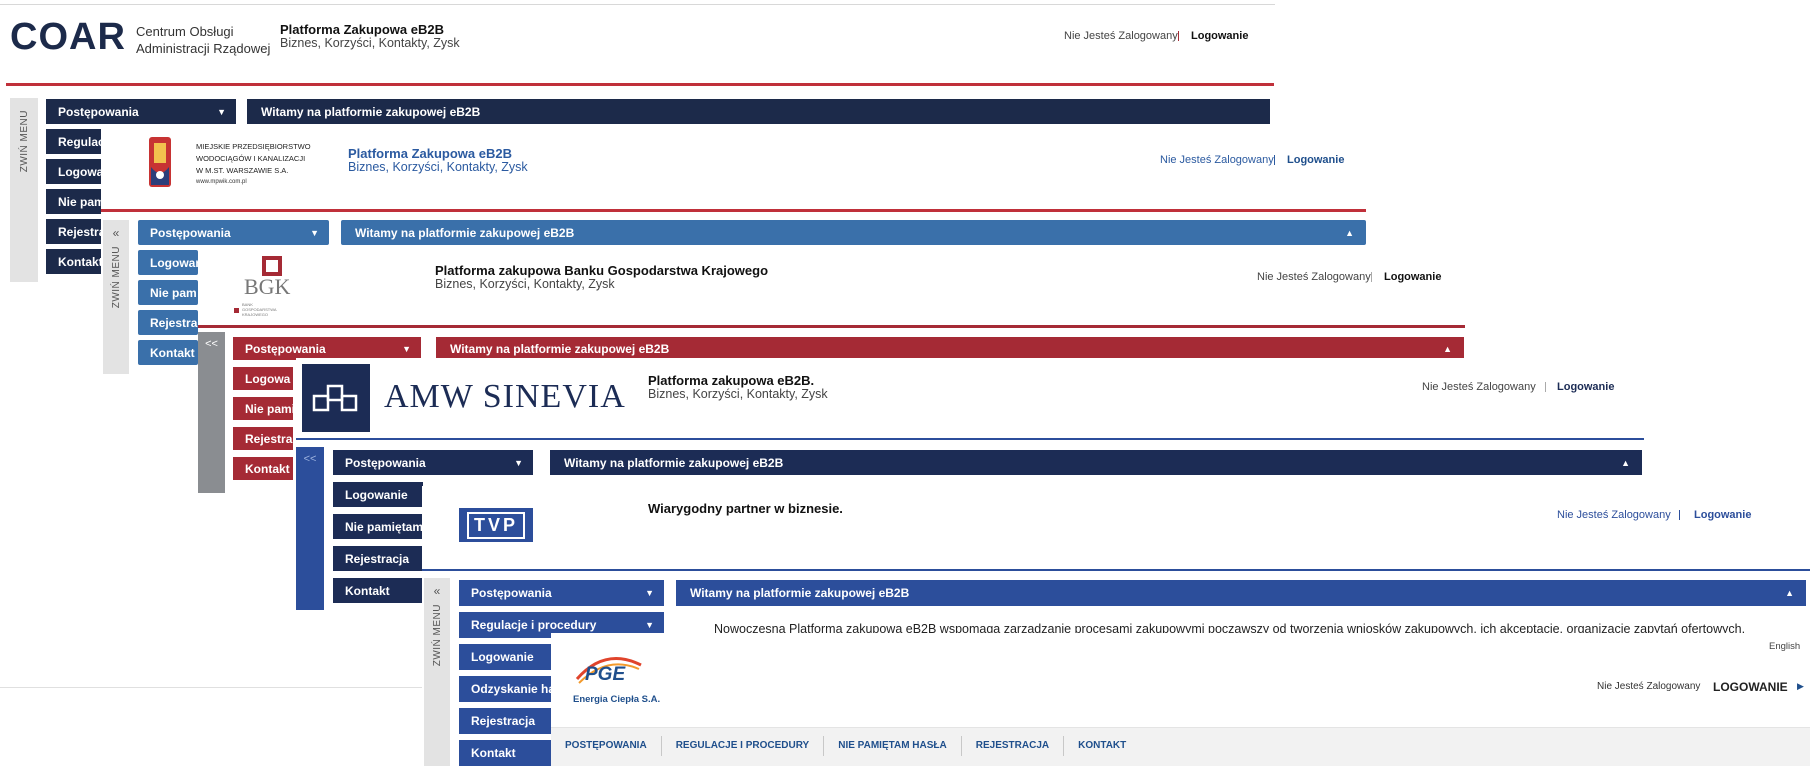 Image resolution: width=1810 pixels, height=766 pixels. I want to click on pge-login-link: LOGOWANIE, so click(1750, 687).